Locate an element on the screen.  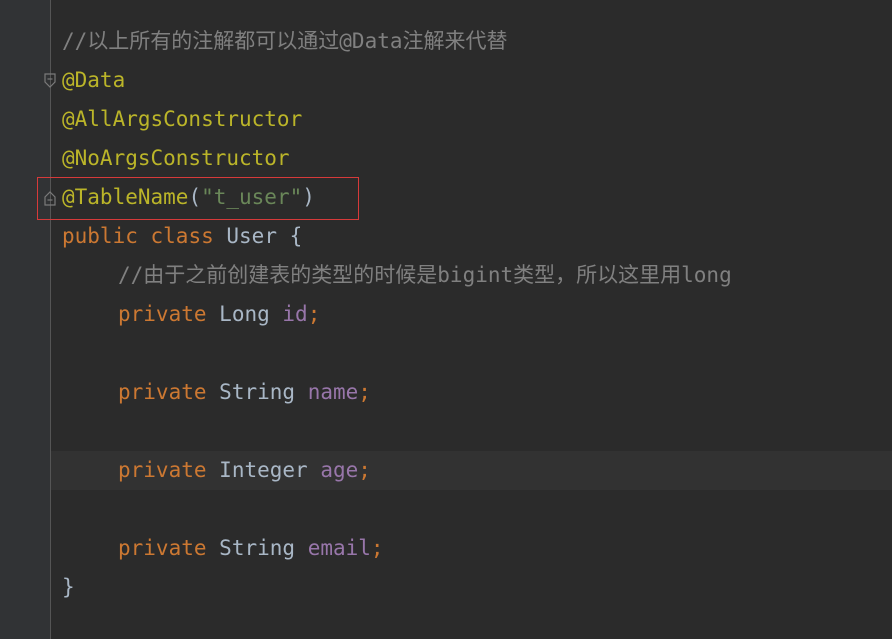
code-line: //由于之前创建表的类型的时候是bigint类型，所以这里用long is located at coordinates (477, 275).